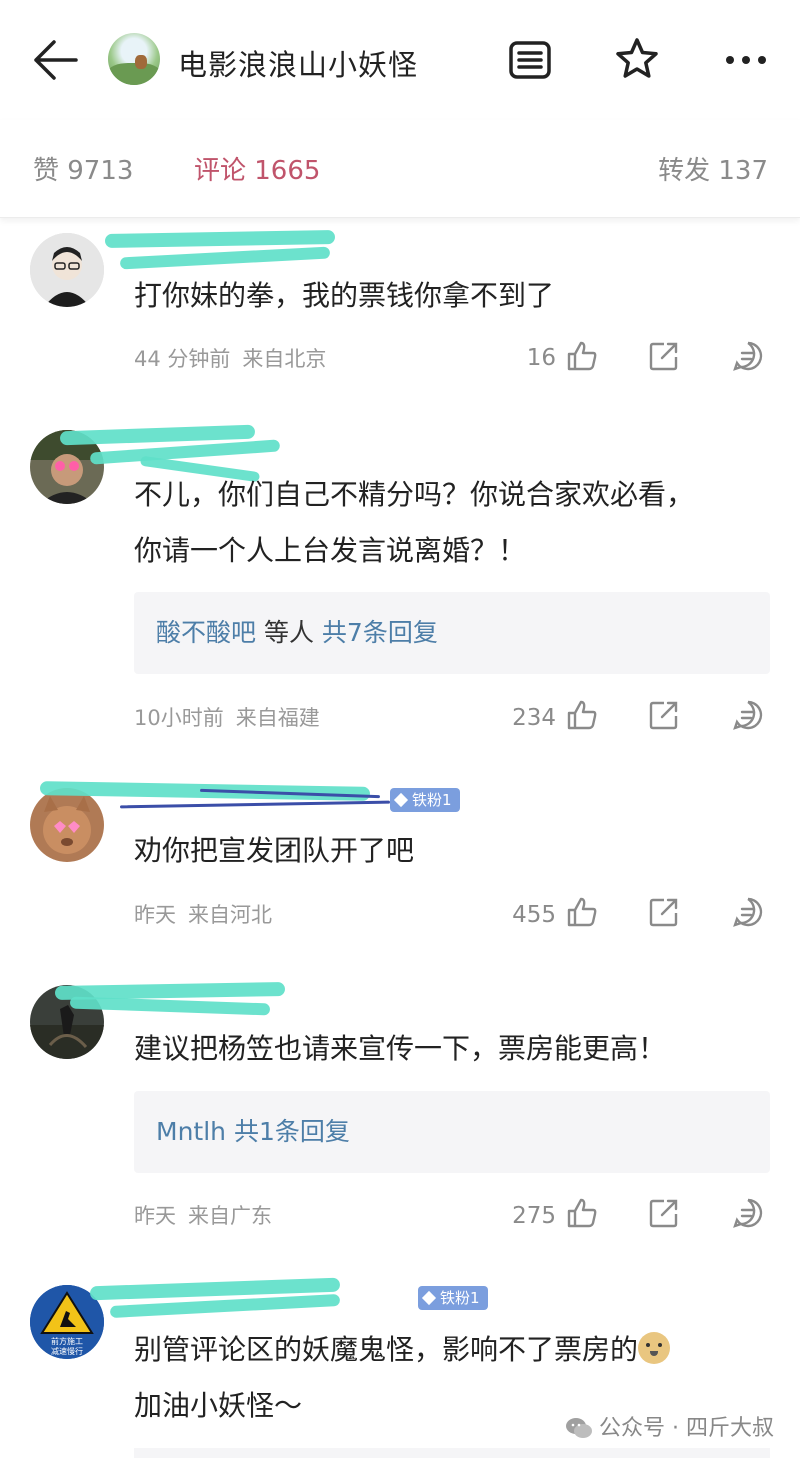  I want to click on reply-author: Mntlh, so click(191, 1131).